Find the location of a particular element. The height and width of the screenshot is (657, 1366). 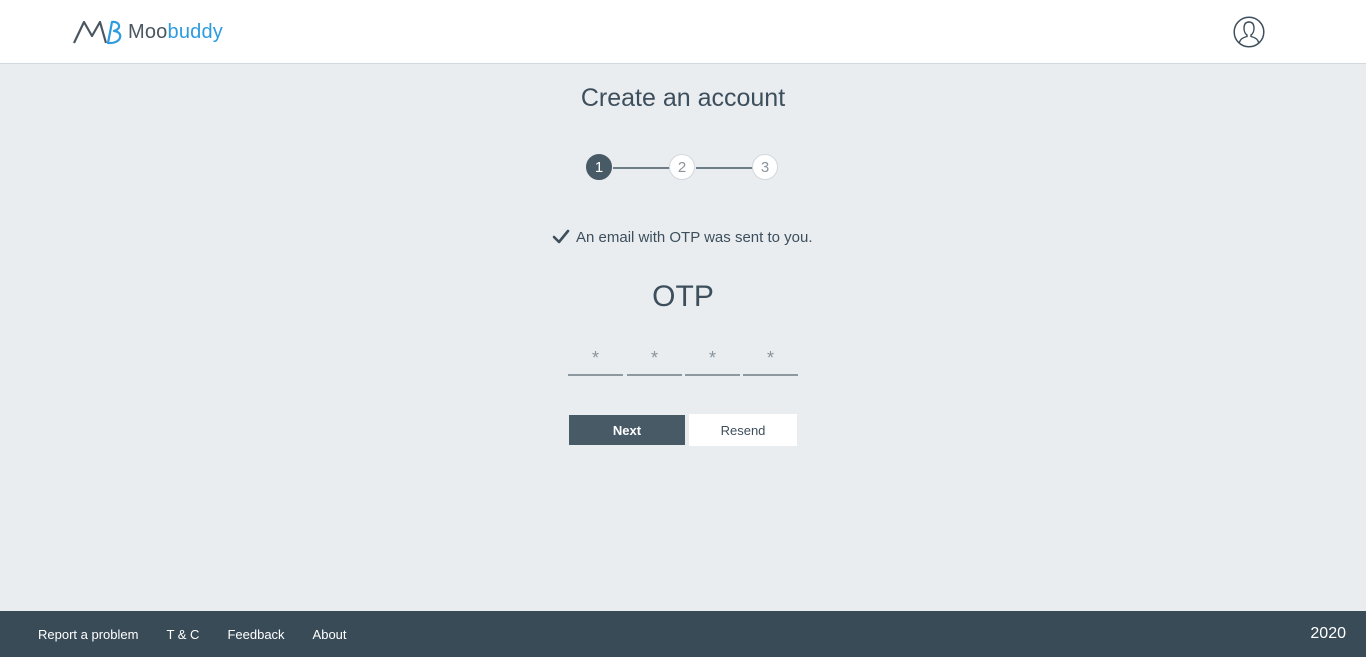

notice-text: An email with OTP was sent to you. is located at coordinates (694, 237).